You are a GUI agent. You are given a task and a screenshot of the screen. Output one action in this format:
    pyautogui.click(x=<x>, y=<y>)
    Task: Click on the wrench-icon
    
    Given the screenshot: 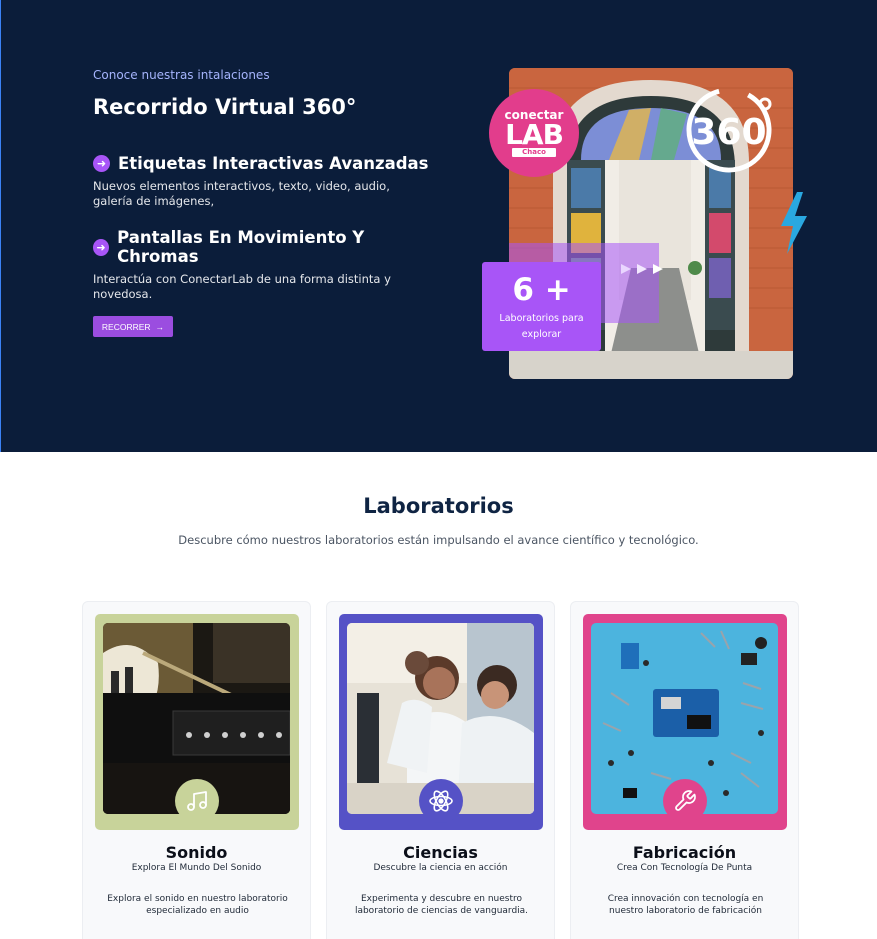 What is the action you would take?
    pyautogui.click(x=685, y=801)
    